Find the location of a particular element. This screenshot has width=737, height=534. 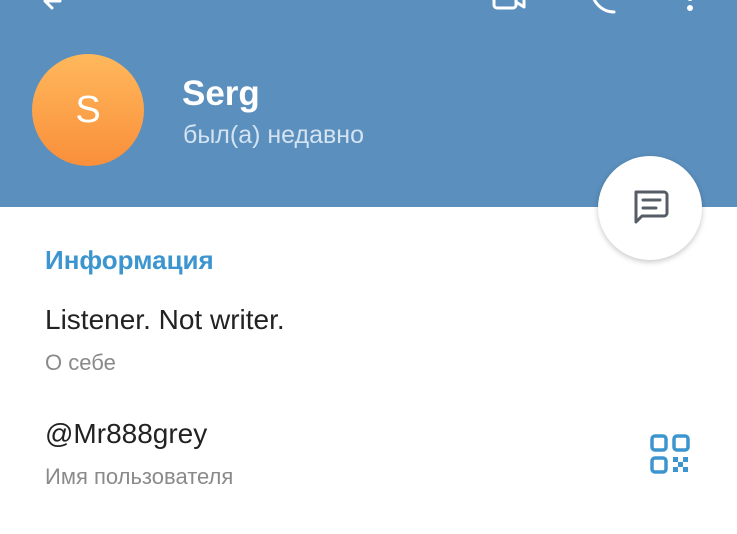

username-label: Имя пользователя is located at coordinates (139, 476).